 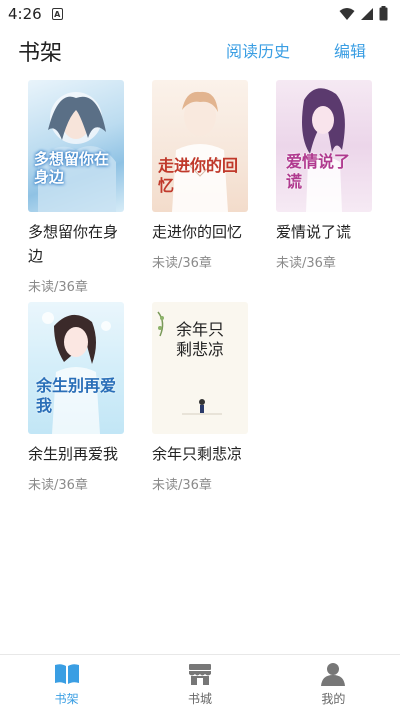 I want to click on book-cover: 爱情说了谎, so click(x=324, y=146).